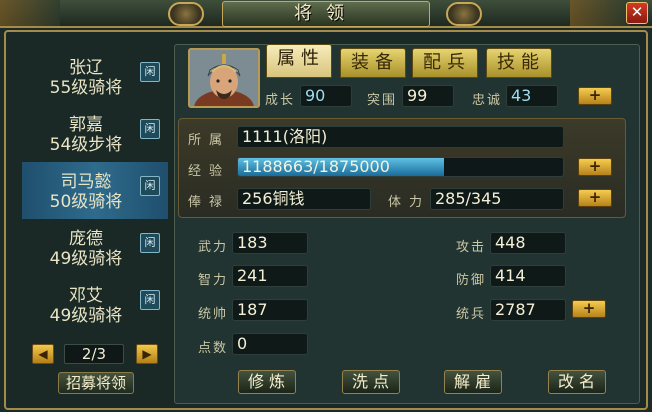 This screenshot has width=652, height=412. What do you see at coordinates (528, 243) in the screenshot?
I see `attack-value: 448` at bounding box center [528, 243].